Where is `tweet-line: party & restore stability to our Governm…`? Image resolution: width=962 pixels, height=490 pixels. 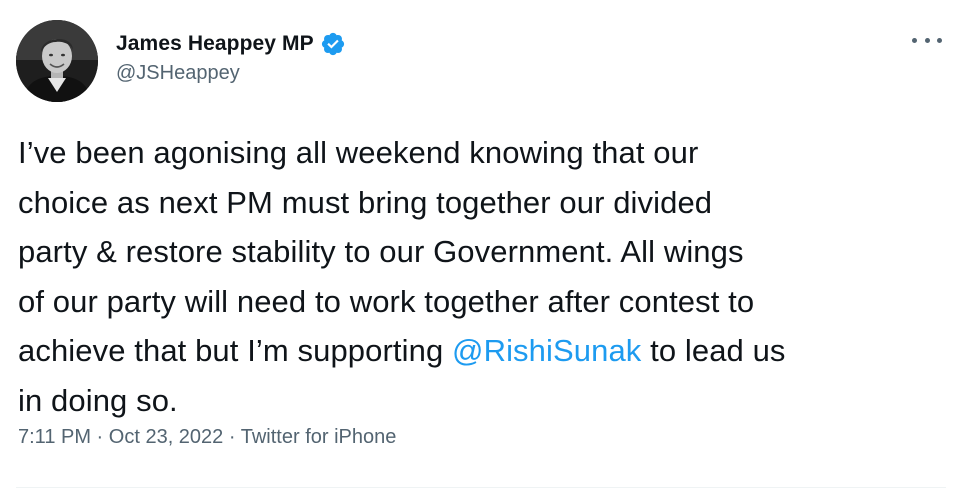 tweet-line: party & restore stability to our Governm… is located at coordinates (381, 251).